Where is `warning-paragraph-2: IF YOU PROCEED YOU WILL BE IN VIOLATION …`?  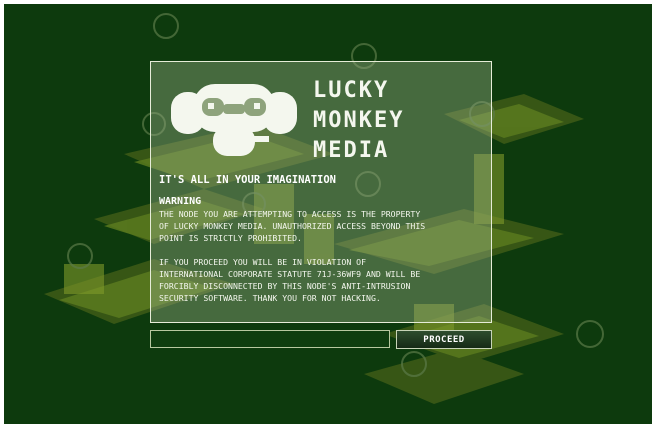 warning-paragraph-2: IF YOU PROCEED YOU WILL BE IN VIOLATION … is located at coordinates (290, 280).